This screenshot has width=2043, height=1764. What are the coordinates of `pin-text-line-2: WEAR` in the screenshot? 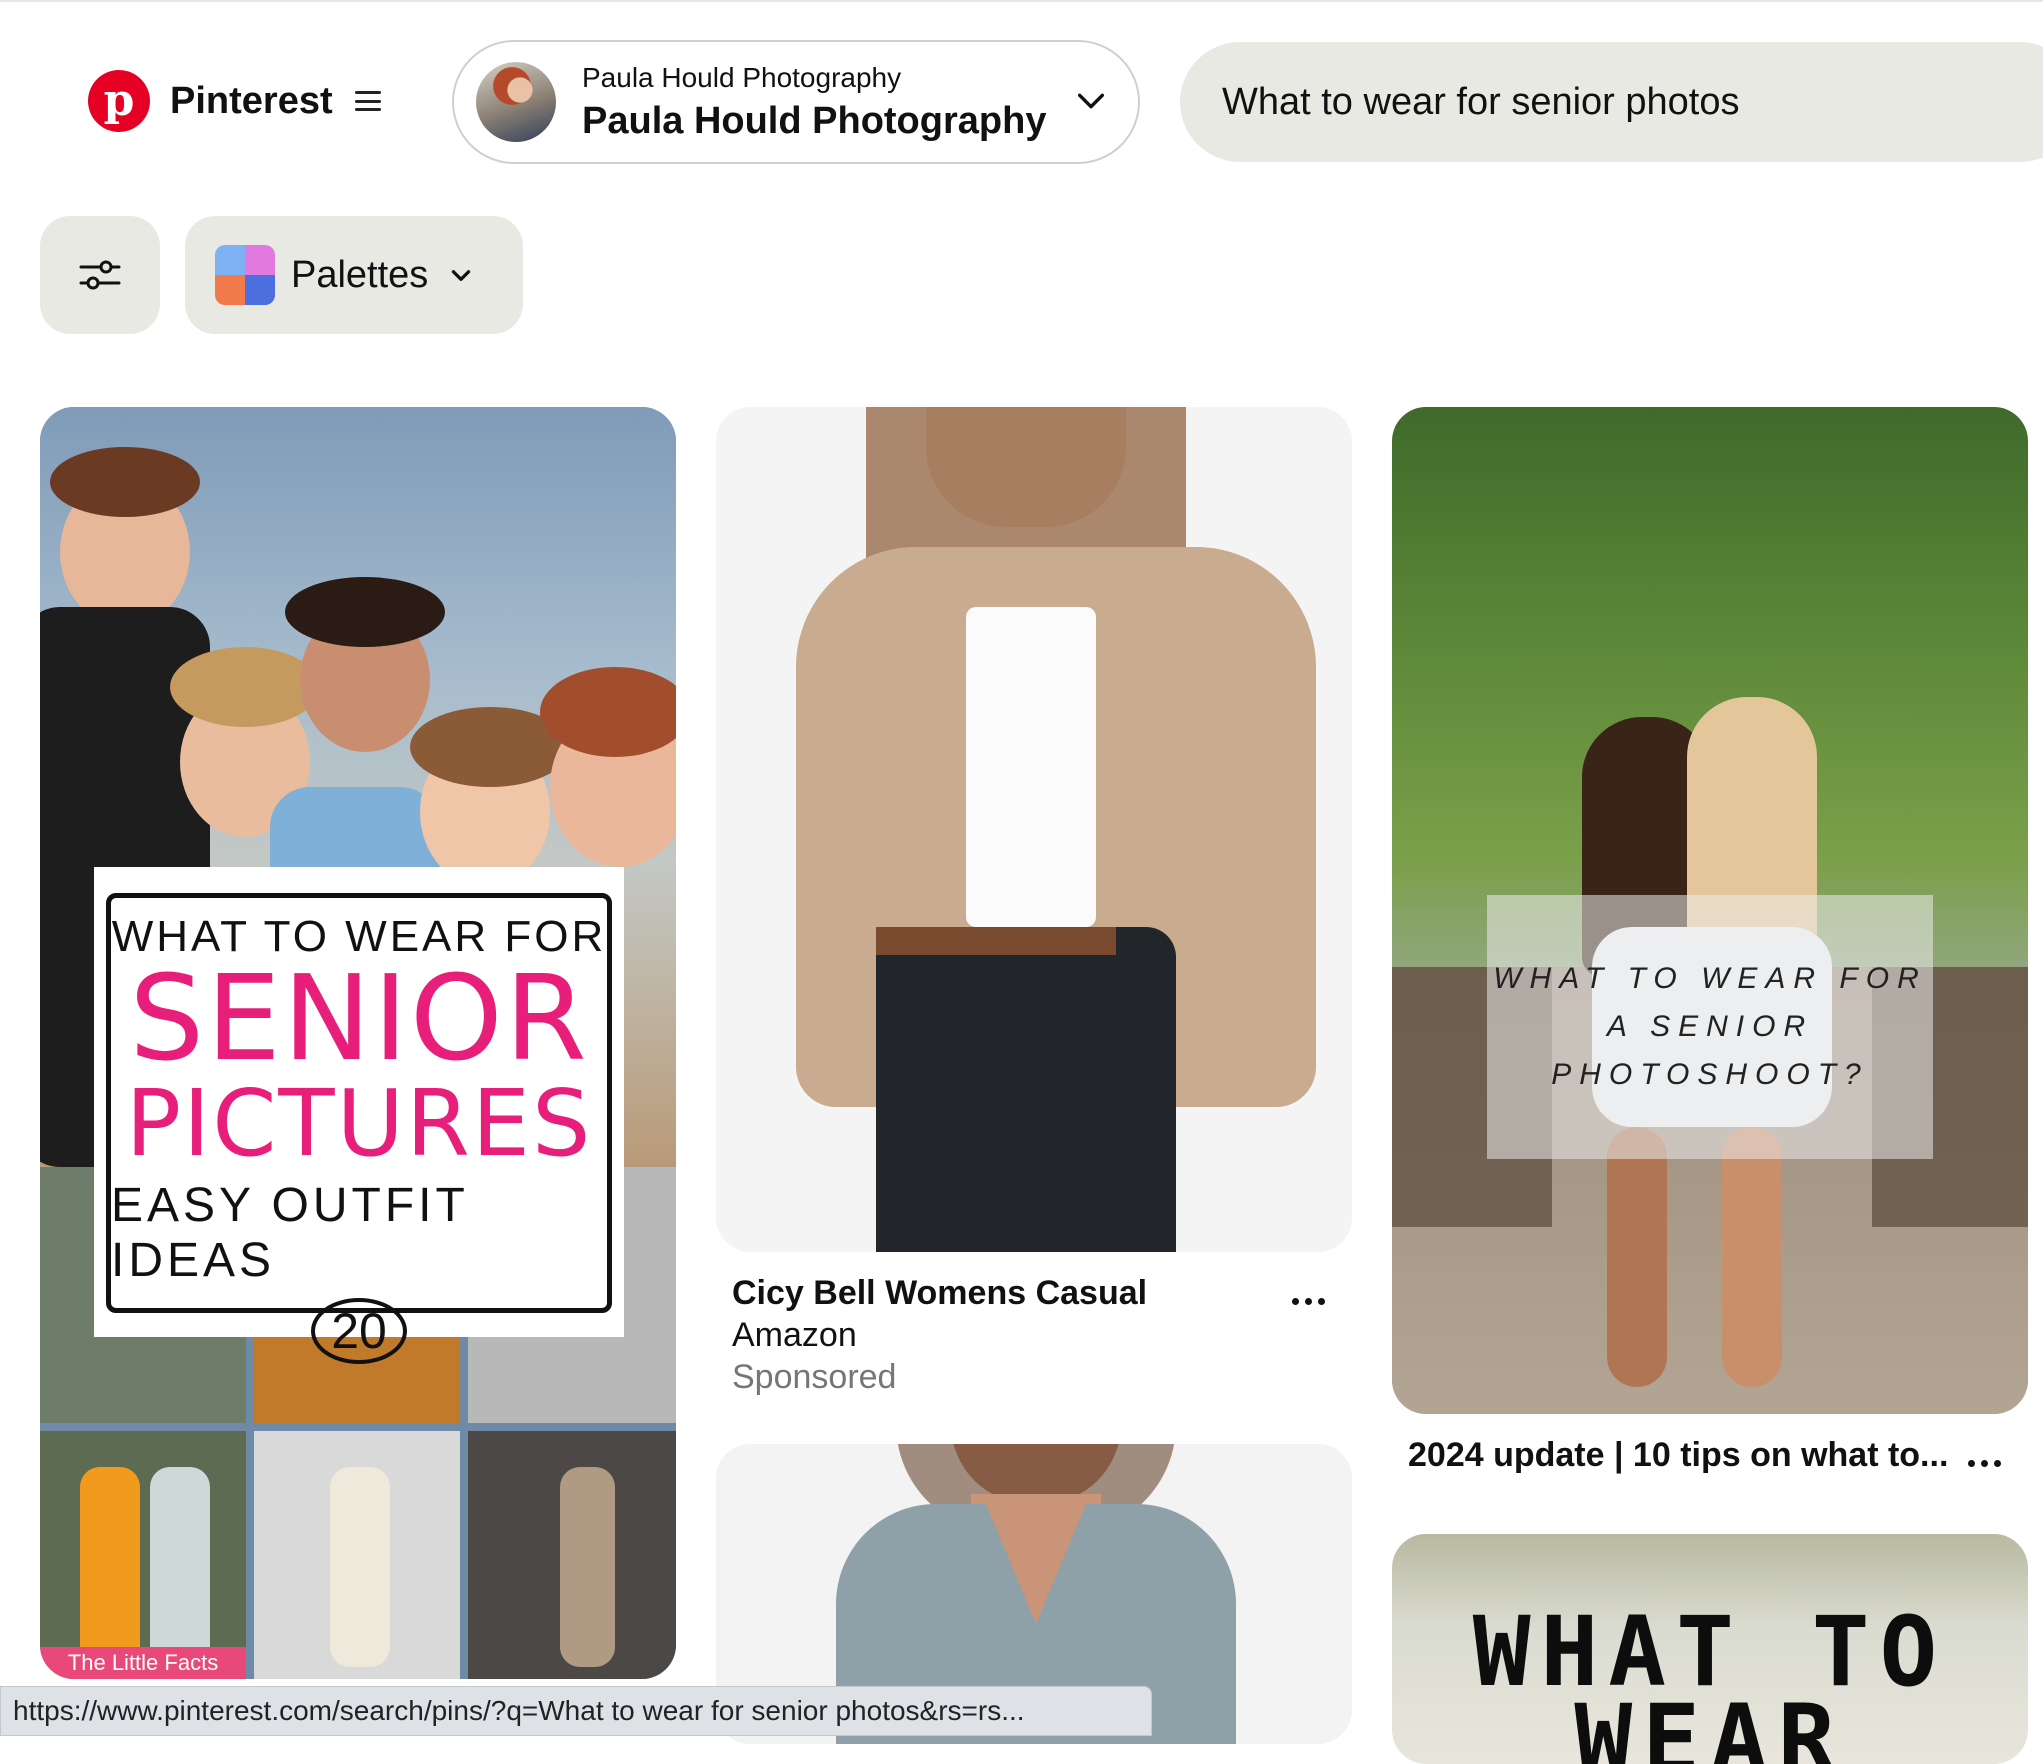 It's located at (1710, 1724).